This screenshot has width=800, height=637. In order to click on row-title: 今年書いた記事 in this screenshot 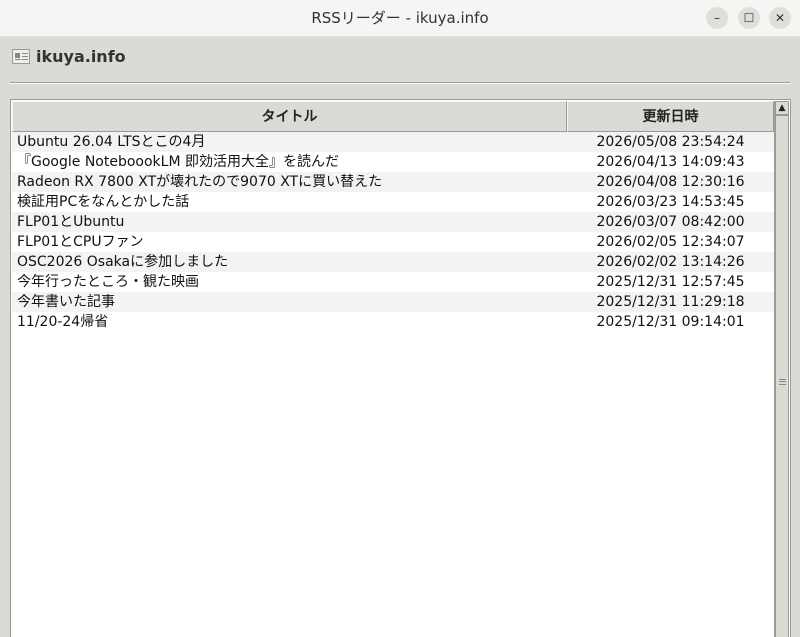, I will do `click(66, 302)`.